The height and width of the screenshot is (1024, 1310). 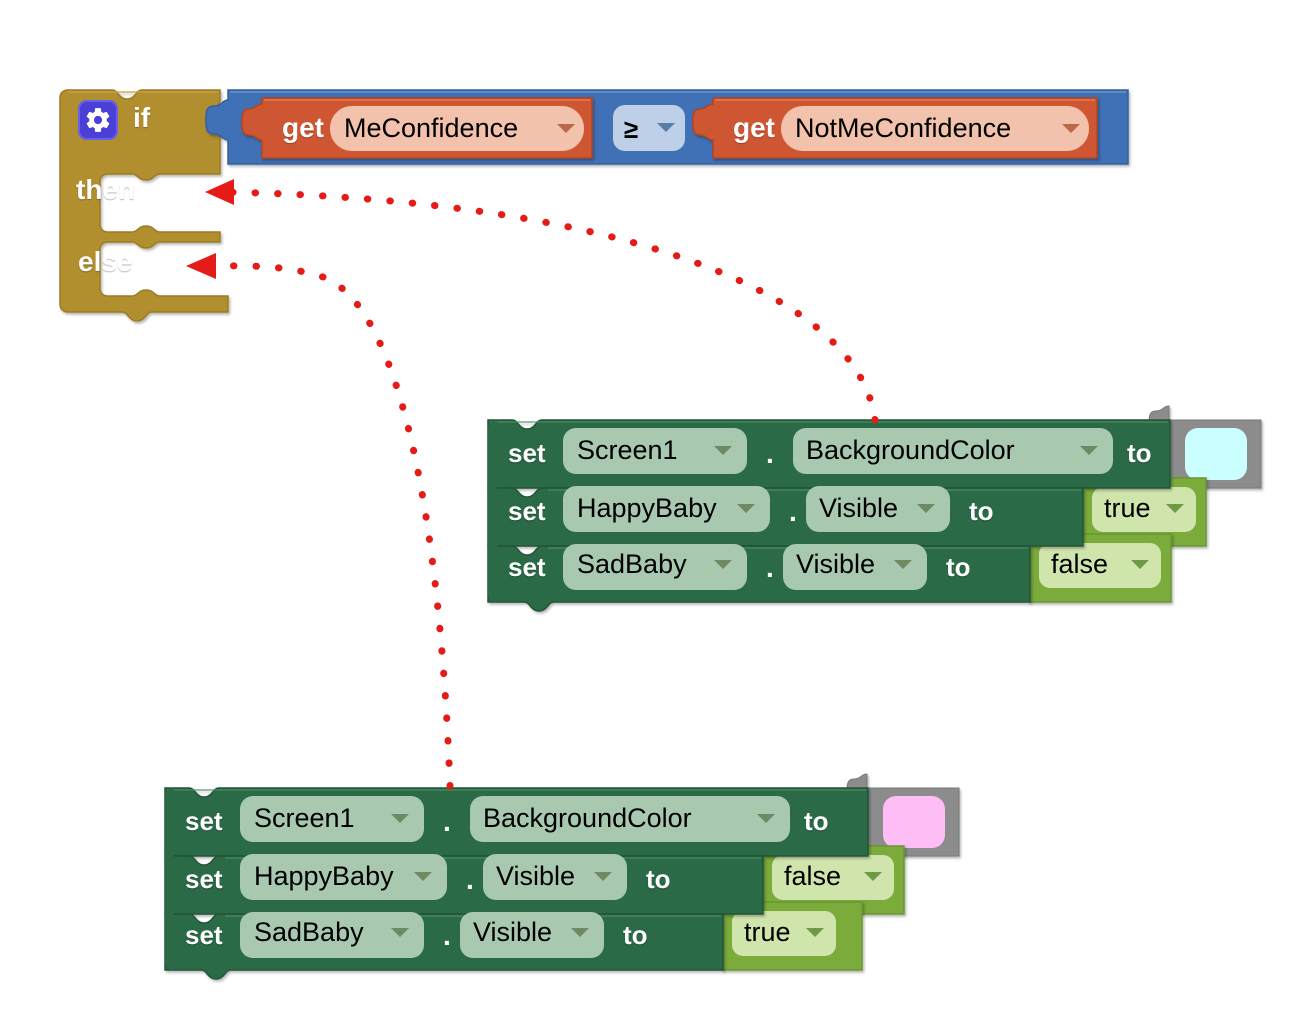 I want to click on else-label: else, so click(x=105, y=261).